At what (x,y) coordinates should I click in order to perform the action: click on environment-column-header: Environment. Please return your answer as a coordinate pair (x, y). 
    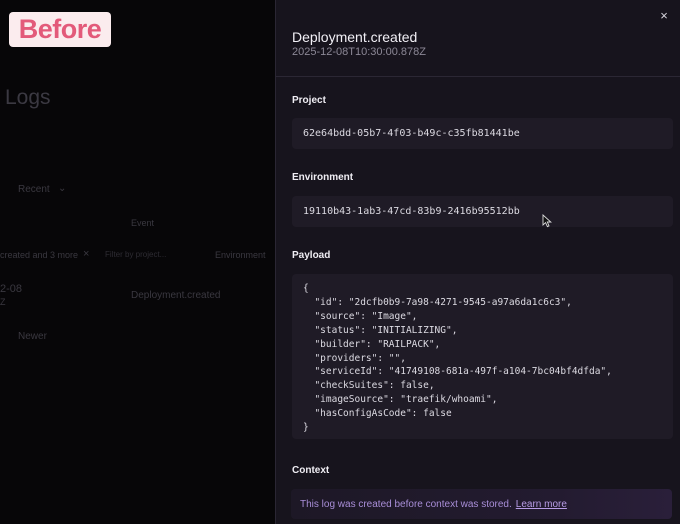
    Looking at the image, I should click on (240, 255).